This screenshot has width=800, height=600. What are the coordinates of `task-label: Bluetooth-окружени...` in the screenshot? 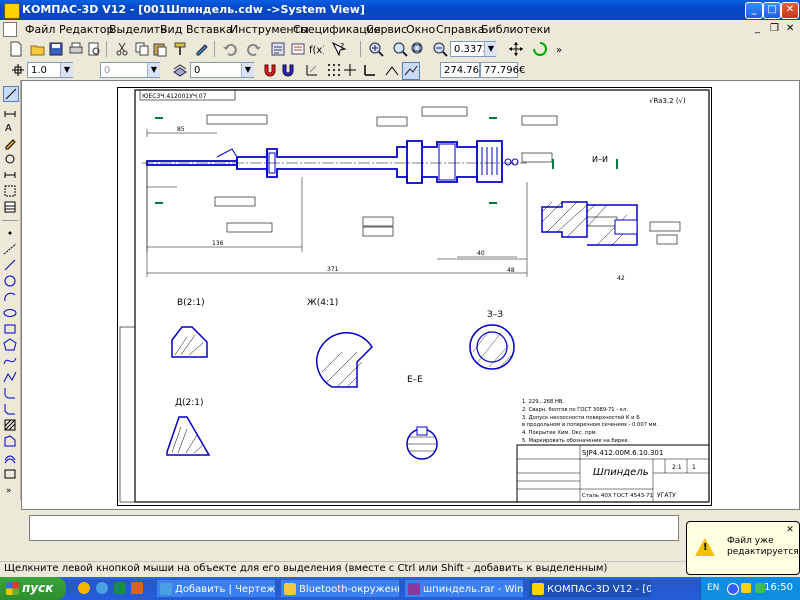 It's located at (349, 589).